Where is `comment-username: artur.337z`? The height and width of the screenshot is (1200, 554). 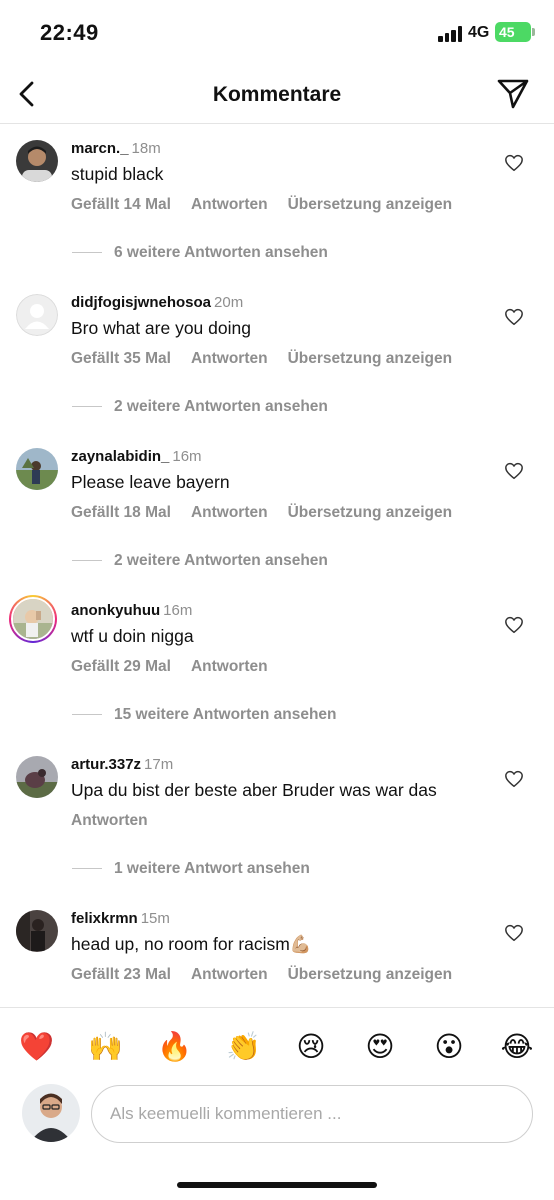
comment-username: artur.337z is located at coordinates (106, 764).